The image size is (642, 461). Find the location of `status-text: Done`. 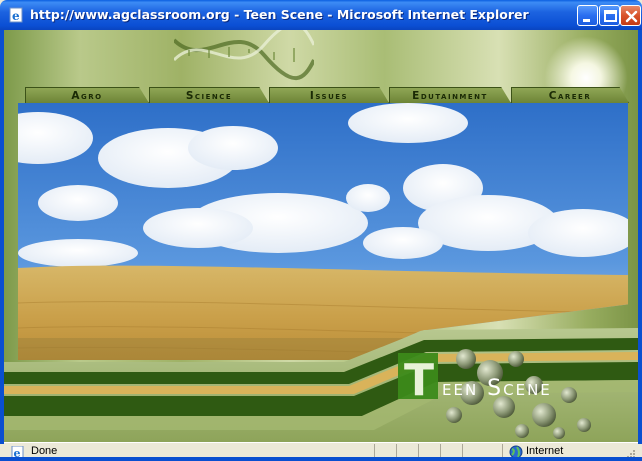

status-text: Done is located at coordinates (44, 451).